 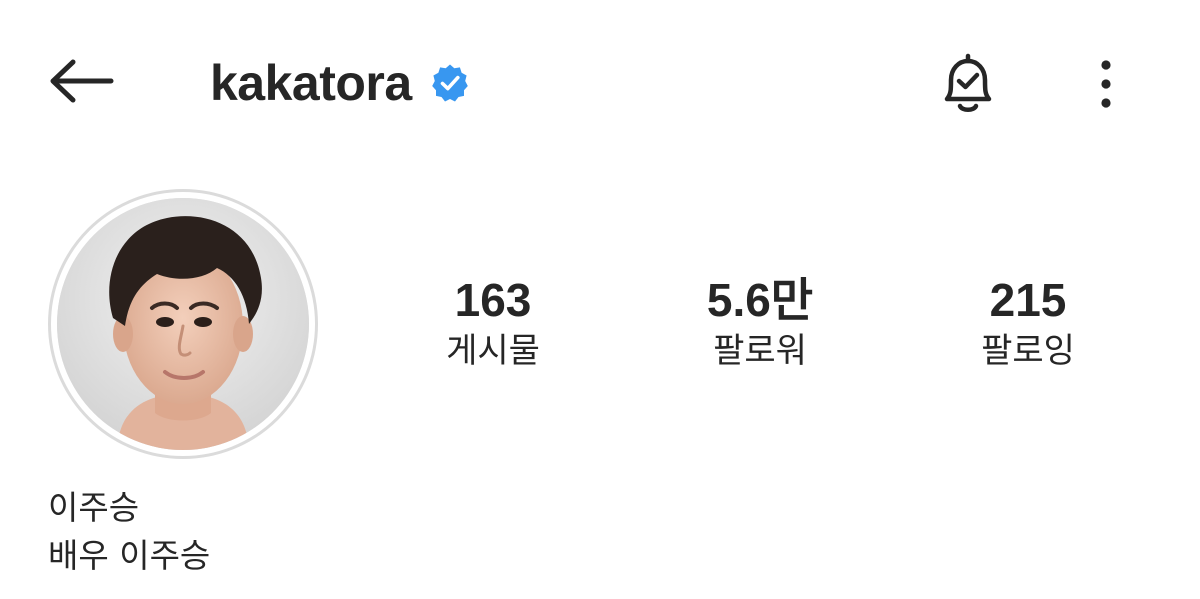 I want to click on username: kakatora, so click(x=311, y=83).